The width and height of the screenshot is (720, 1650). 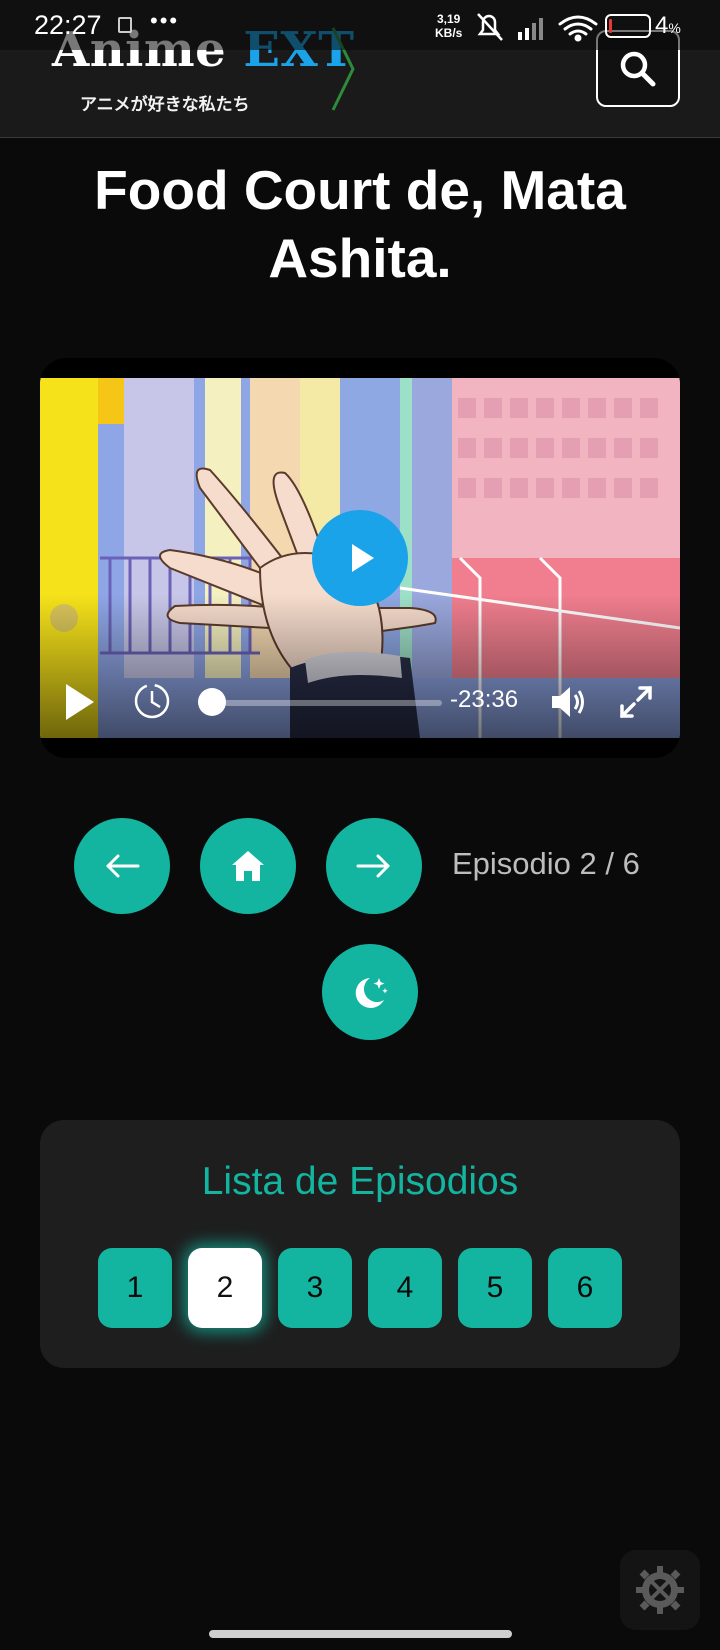 I want to click on settings-button, so click(x=660, y=1590).